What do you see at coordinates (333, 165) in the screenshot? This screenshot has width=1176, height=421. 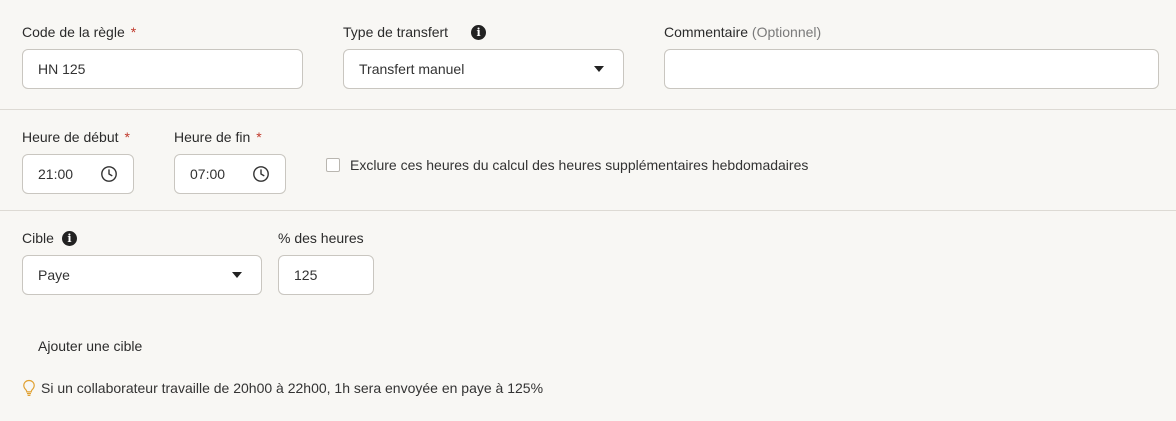 I see `exclude-overtime-checkbox` at bounding box center [333, 165].